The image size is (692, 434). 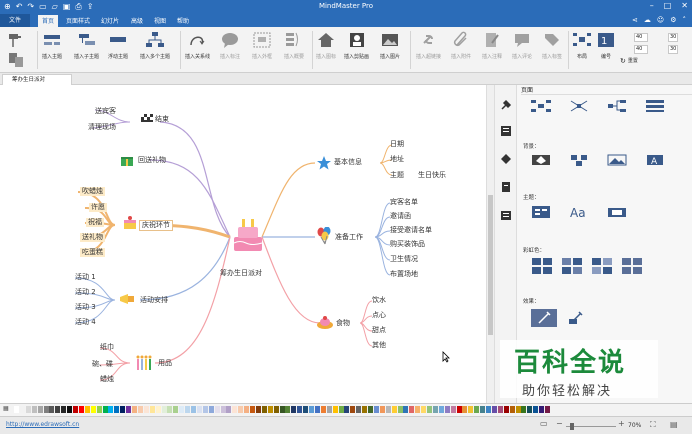 What do you see at coordinates (349, 237) in the screenshot?
I see `branch-preparation: 准备工作` at bounding box center [349, 237].